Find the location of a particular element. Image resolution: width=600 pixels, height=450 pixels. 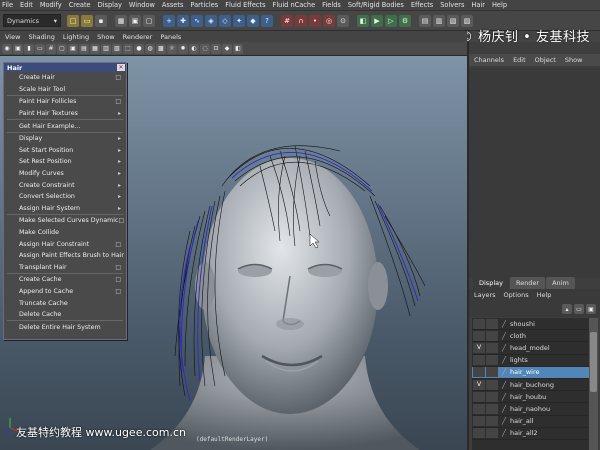

select-by-misc-icon: ? is located at coordinates (267, 20).